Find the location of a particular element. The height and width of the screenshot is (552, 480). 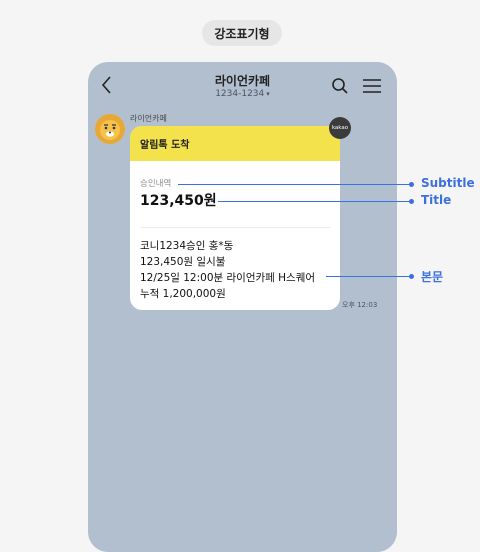

title-annotation: Title is located at coordinates (436, 200).